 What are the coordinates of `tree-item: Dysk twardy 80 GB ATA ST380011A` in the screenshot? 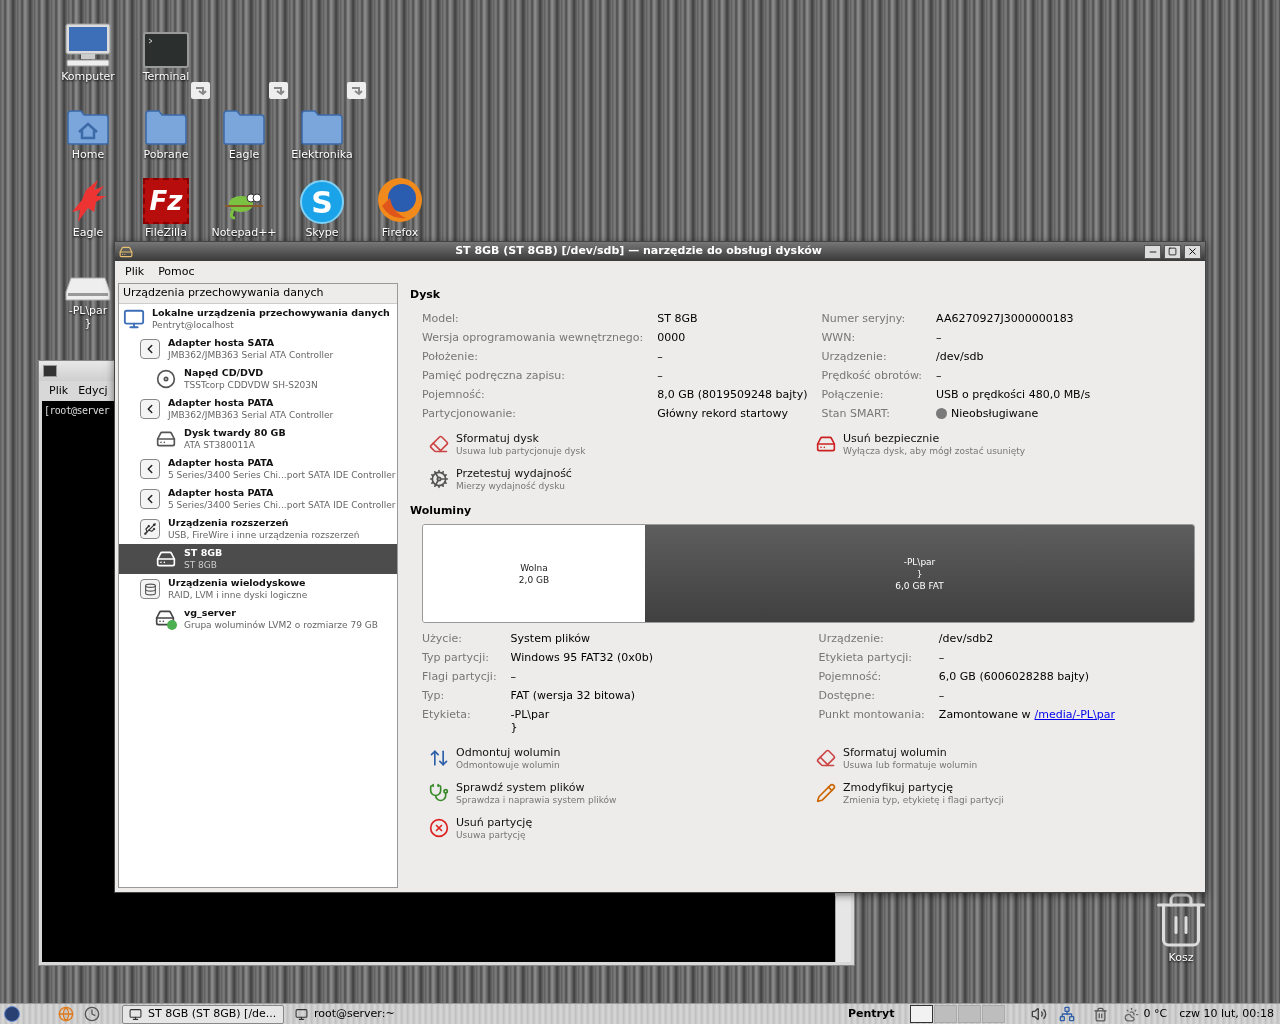 It's located at (258, 439).